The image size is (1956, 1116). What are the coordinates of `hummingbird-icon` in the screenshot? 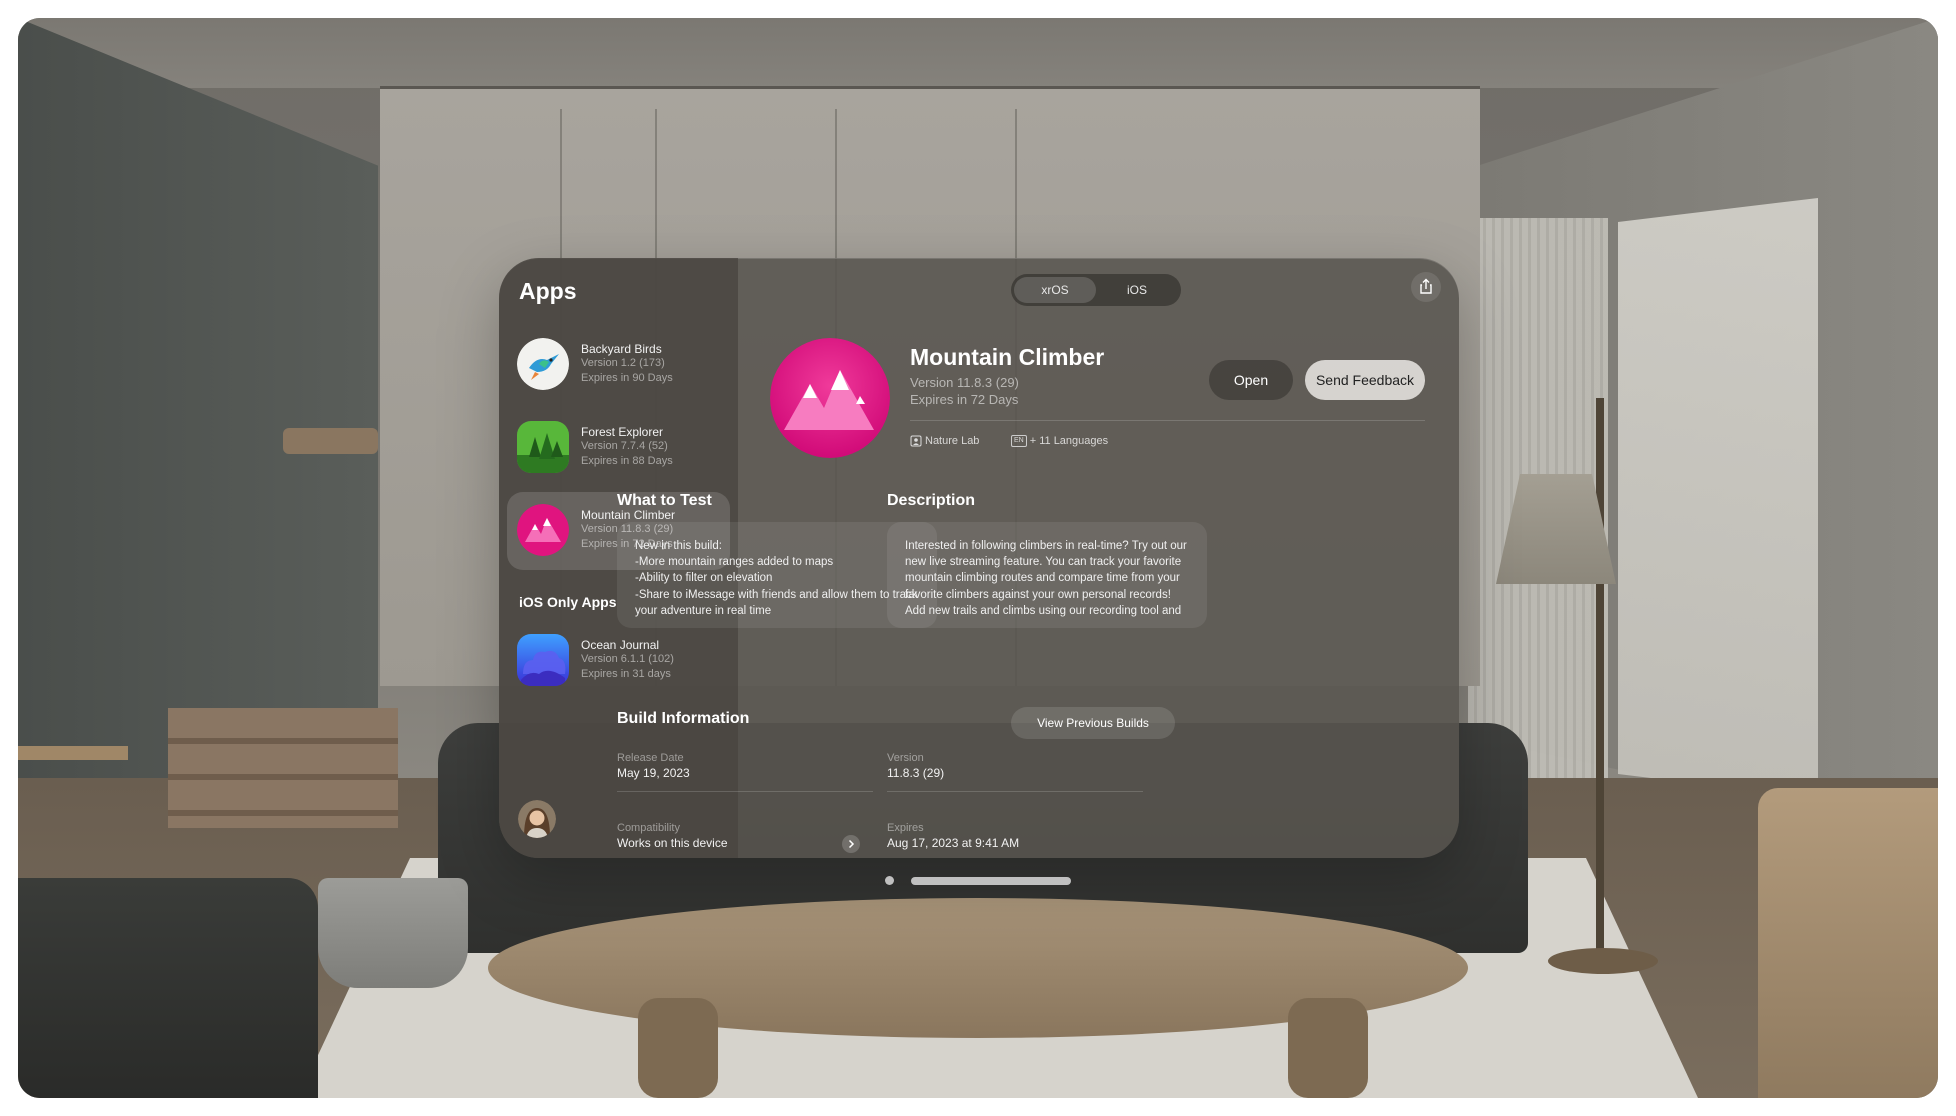 It's located at (543, 364).